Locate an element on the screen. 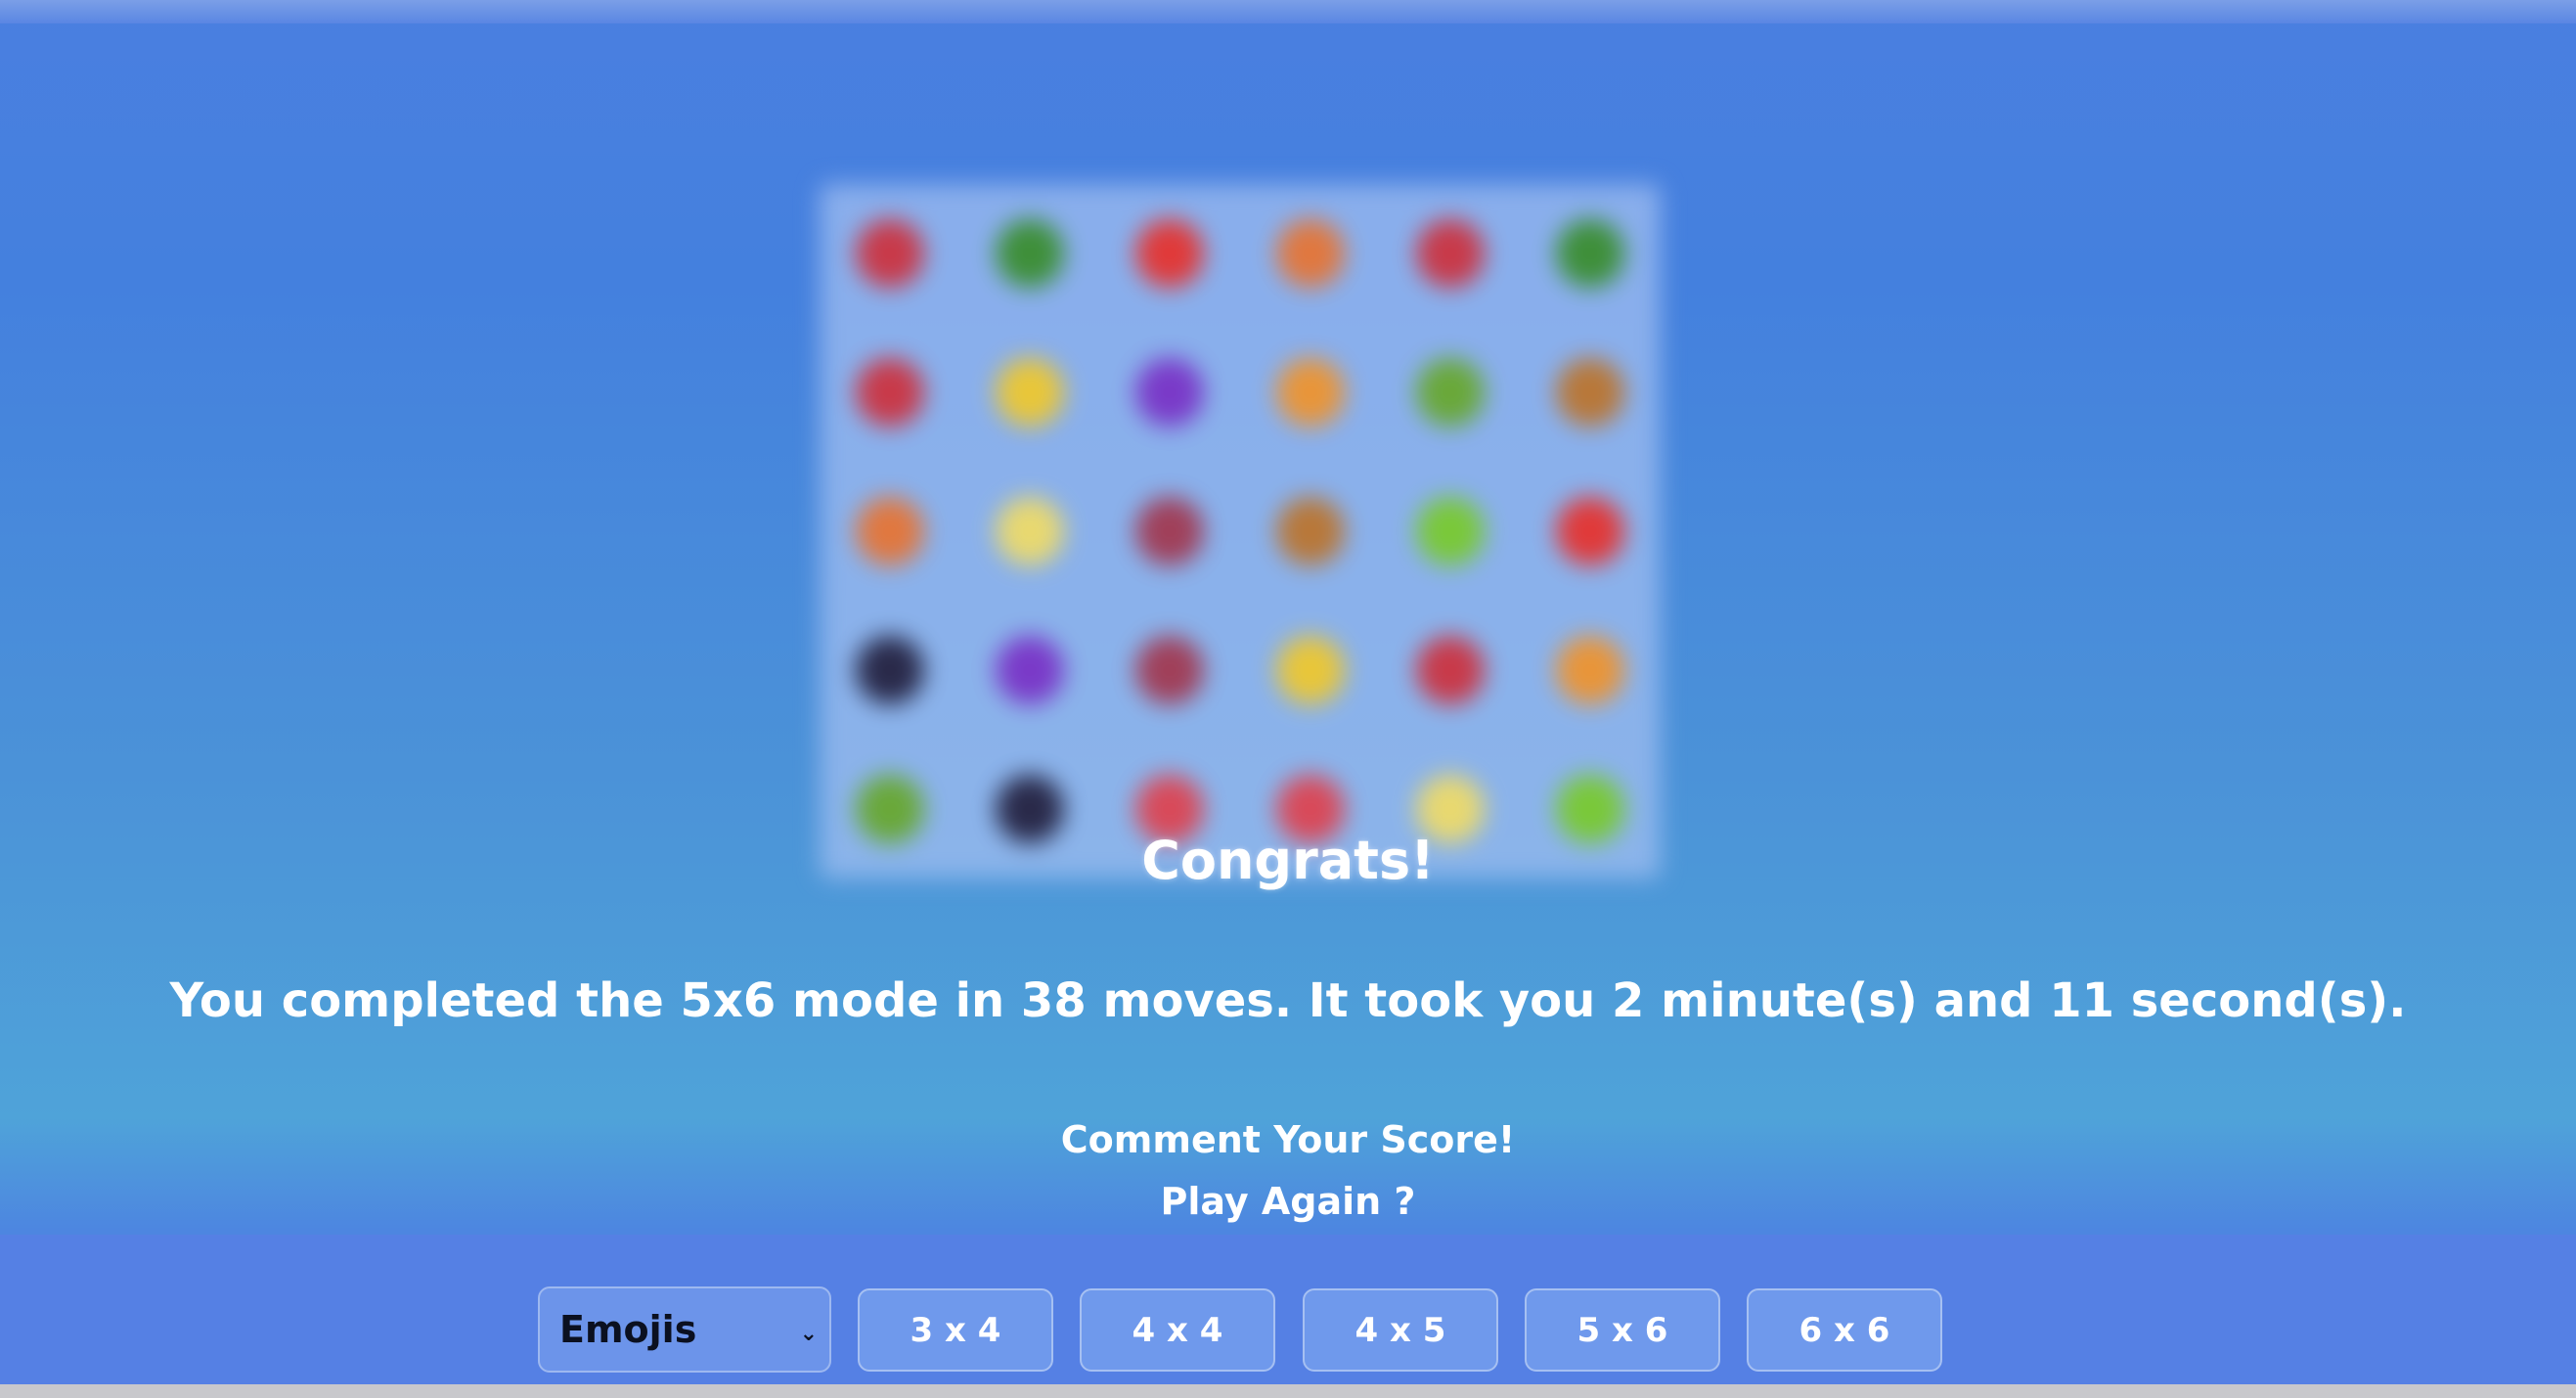 The height and width of the screenshot is (1398, 2576). grid-size-button-3x4: 3 x 4 is located at coordinates (956, 1330).